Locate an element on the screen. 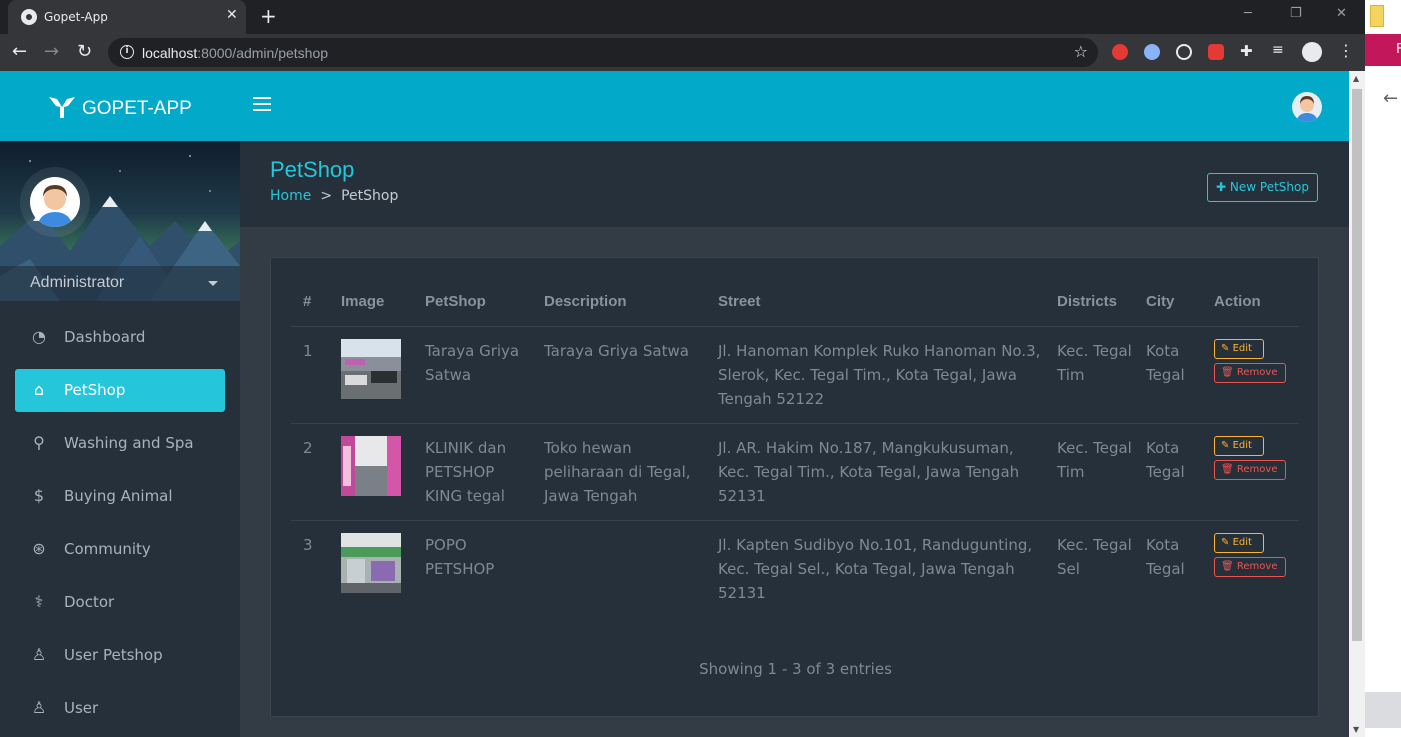 Image resolution: width=1401 pixels, height=737 pixels. sidebar-item-label: Community is located at coordinates (107, 549).